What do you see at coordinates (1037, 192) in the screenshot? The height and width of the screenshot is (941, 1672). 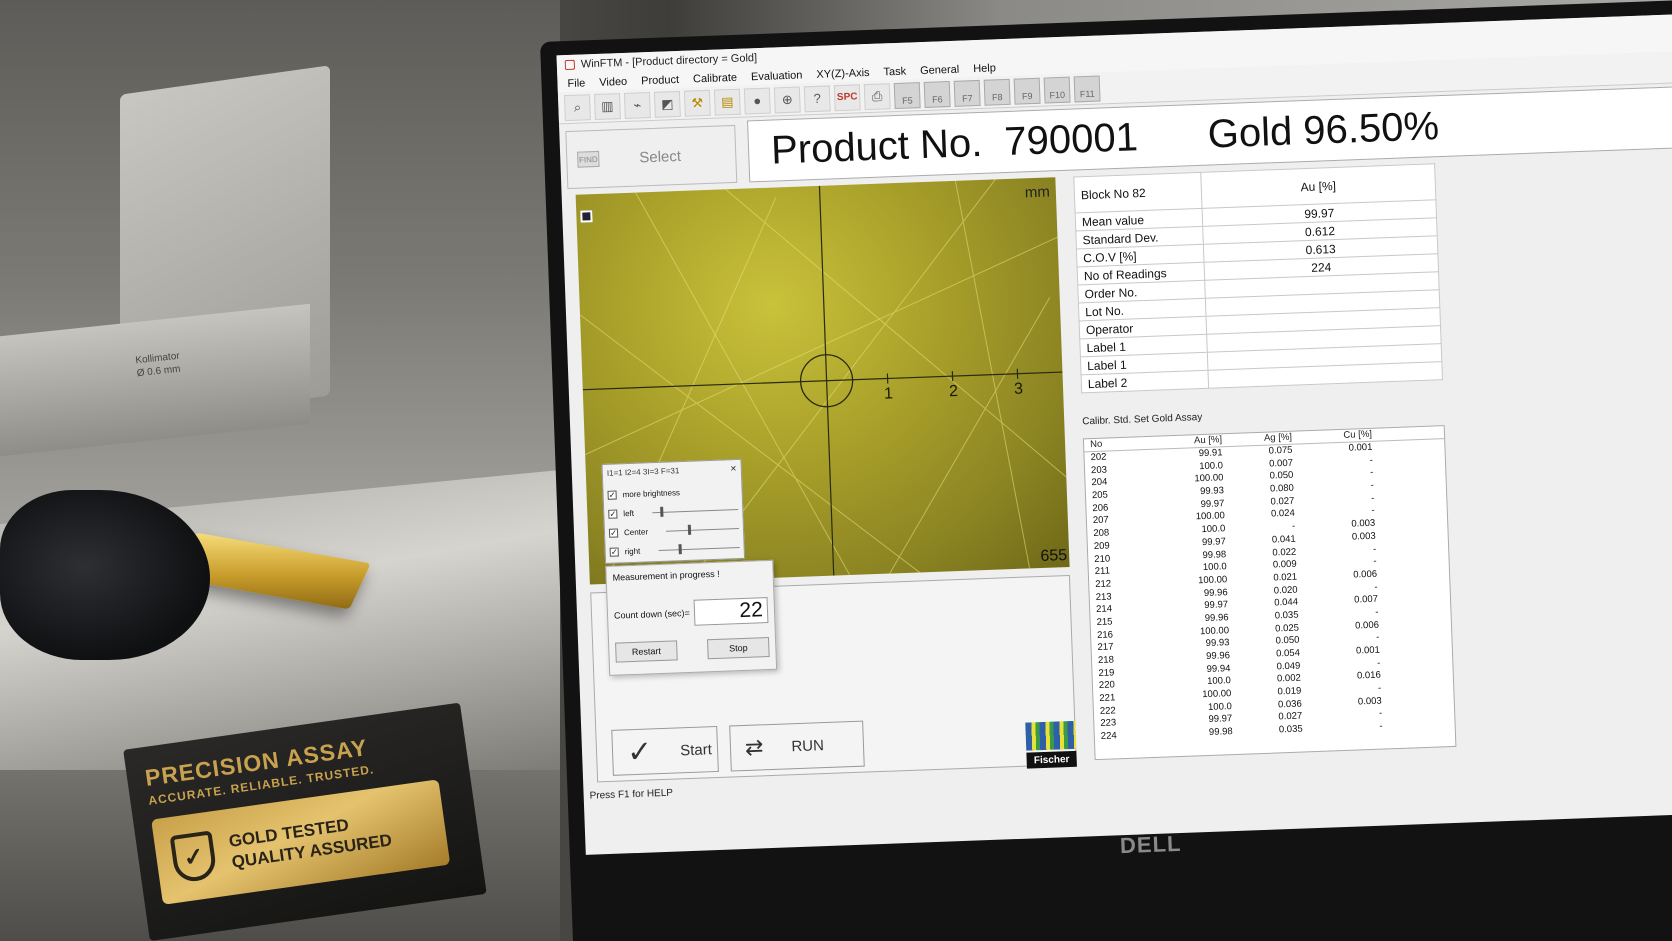 I see `unit-label: mm` at bounding box center [1037, 192].